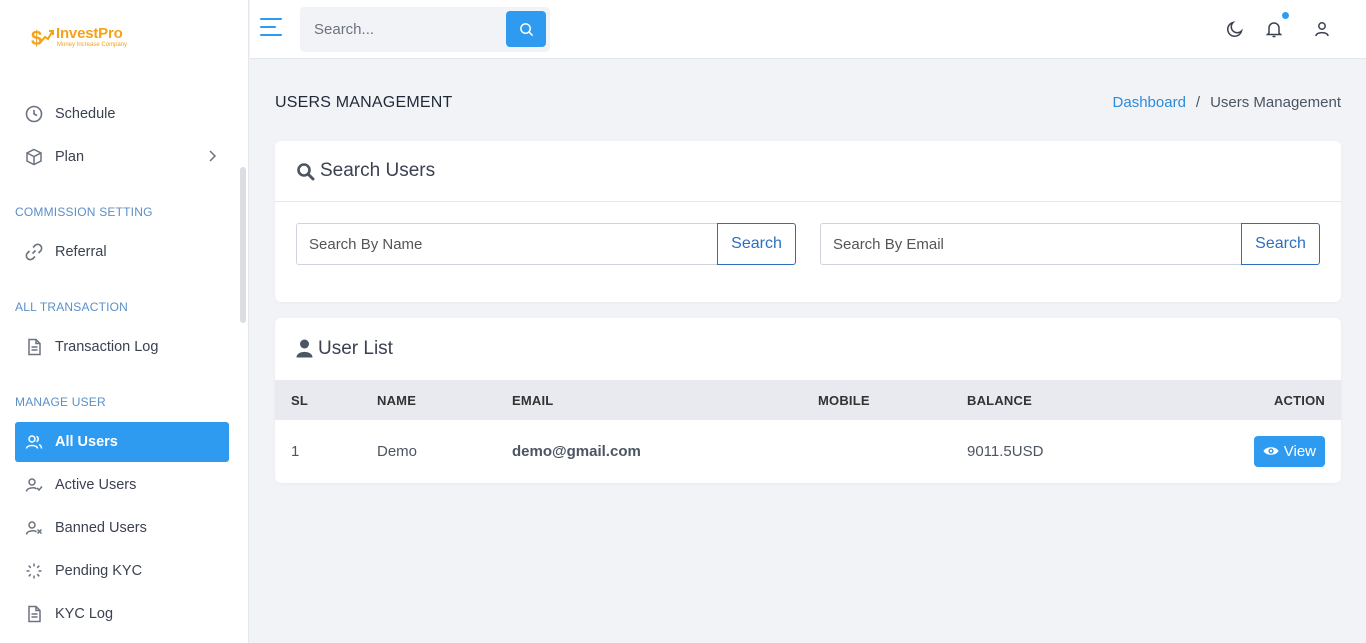  Describe the element at coordinates (295, 451) in the screenshot. I see `cell-sl: 1` at that location.